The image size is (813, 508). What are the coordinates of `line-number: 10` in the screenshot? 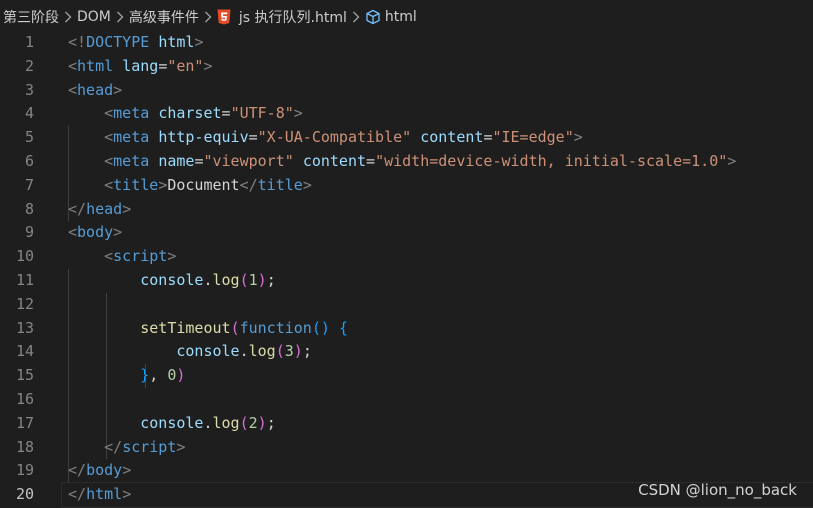 It's located at (30, 257).